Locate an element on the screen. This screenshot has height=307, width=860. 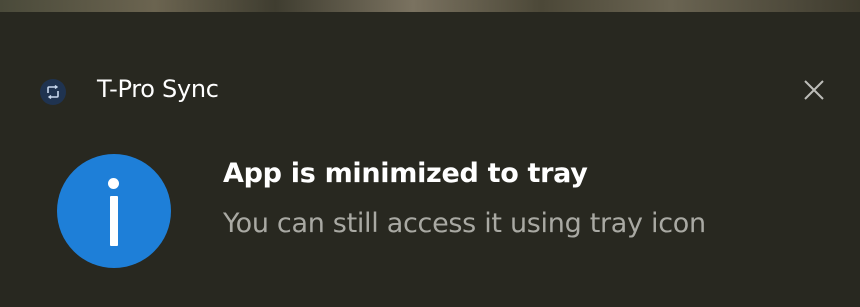
close-icon is located at coordinates (814, 90).